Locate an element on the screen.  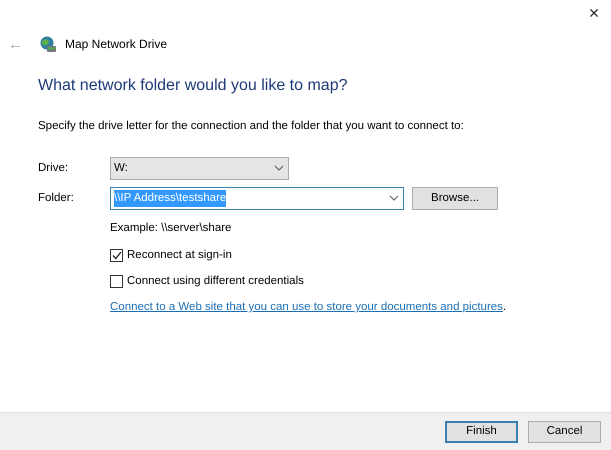
finish-button: Finish is located at coordinates (481, 431).